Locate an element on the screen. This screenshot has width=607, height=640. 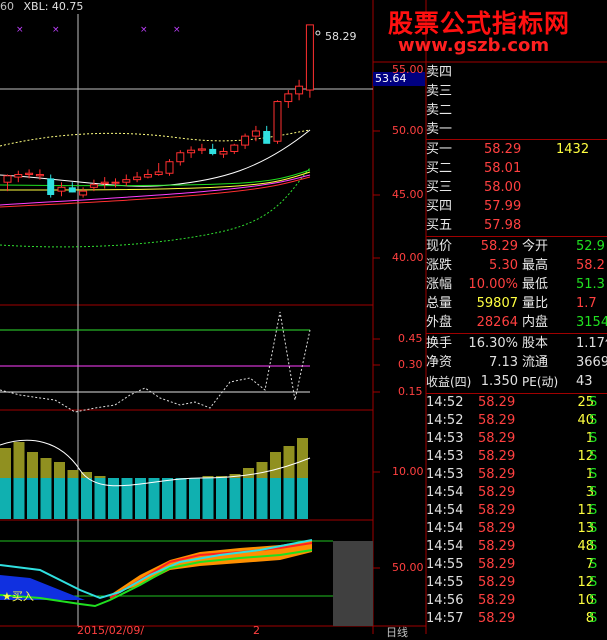
fund-value: 43 is located at coordinates (584, 381).